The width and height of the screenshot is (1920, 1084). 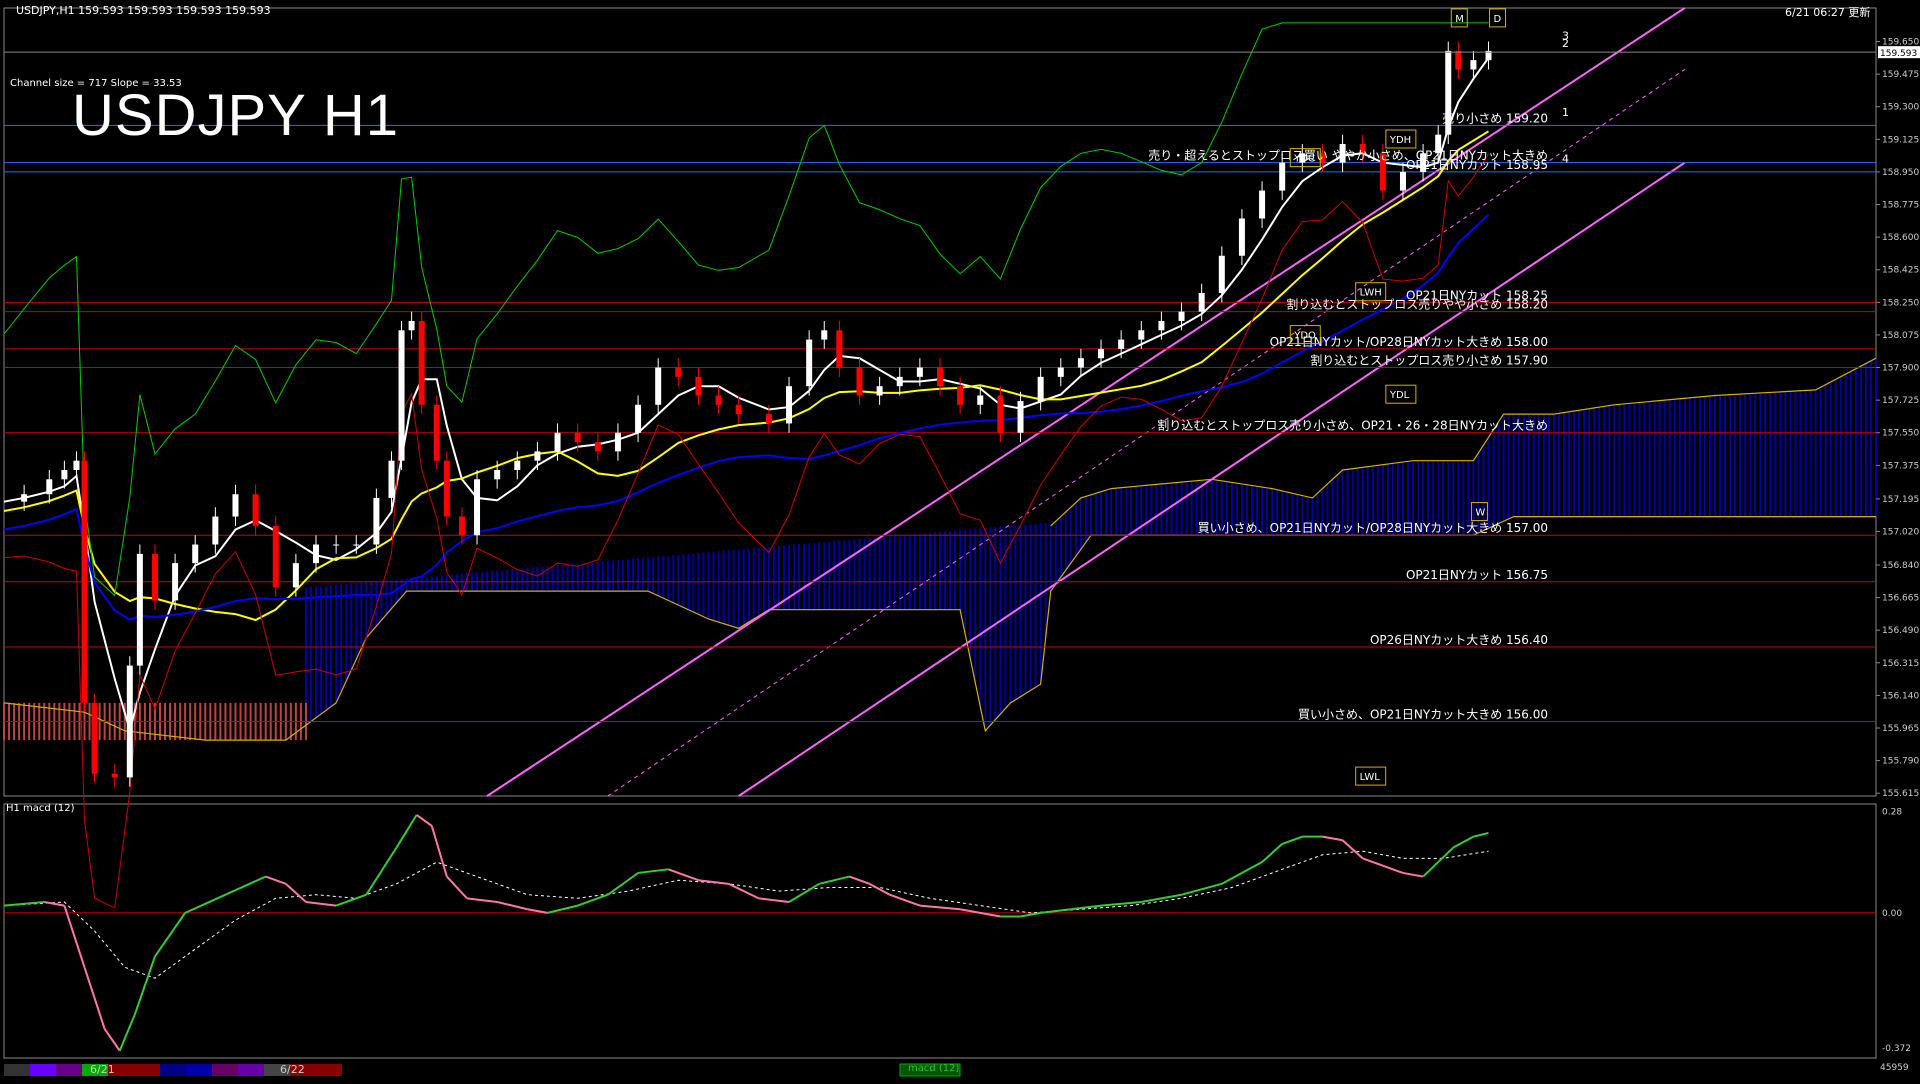 I want to click on box-label: D, so click(x=1498, y=19).